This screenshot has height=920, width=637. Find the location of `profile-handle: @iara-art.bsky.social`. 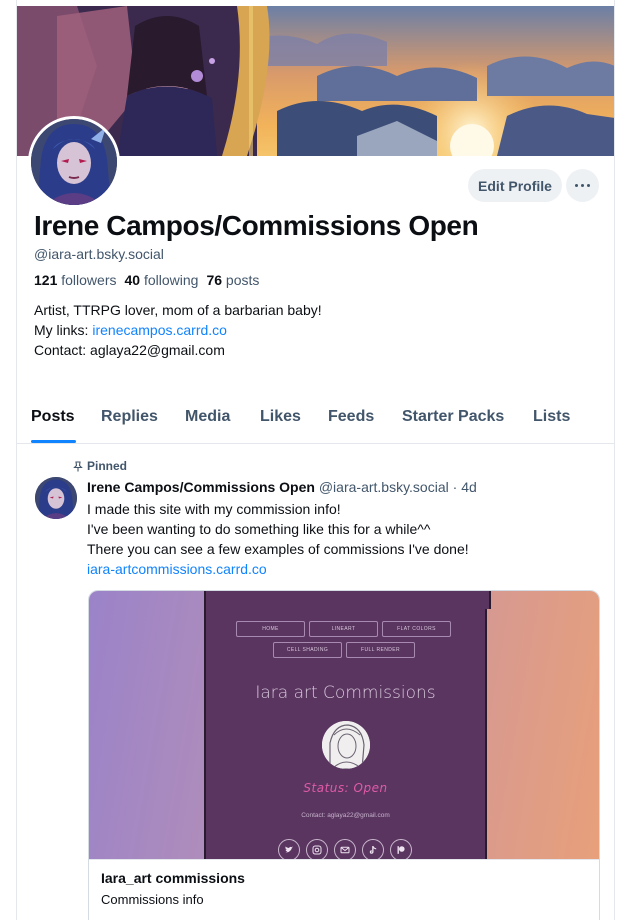

profile-handle: @iara-art.bsky.social is located at coordinates (99, 254).